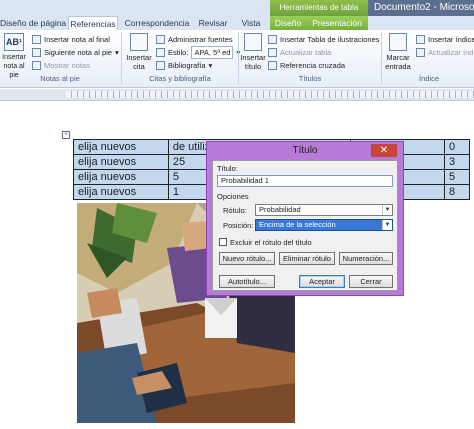 Image resolution: width=474 pixels, height=429 pixels. I want to click on insert-footnote-button: AB¹ Insertar nota al pie, so click(14, 56).